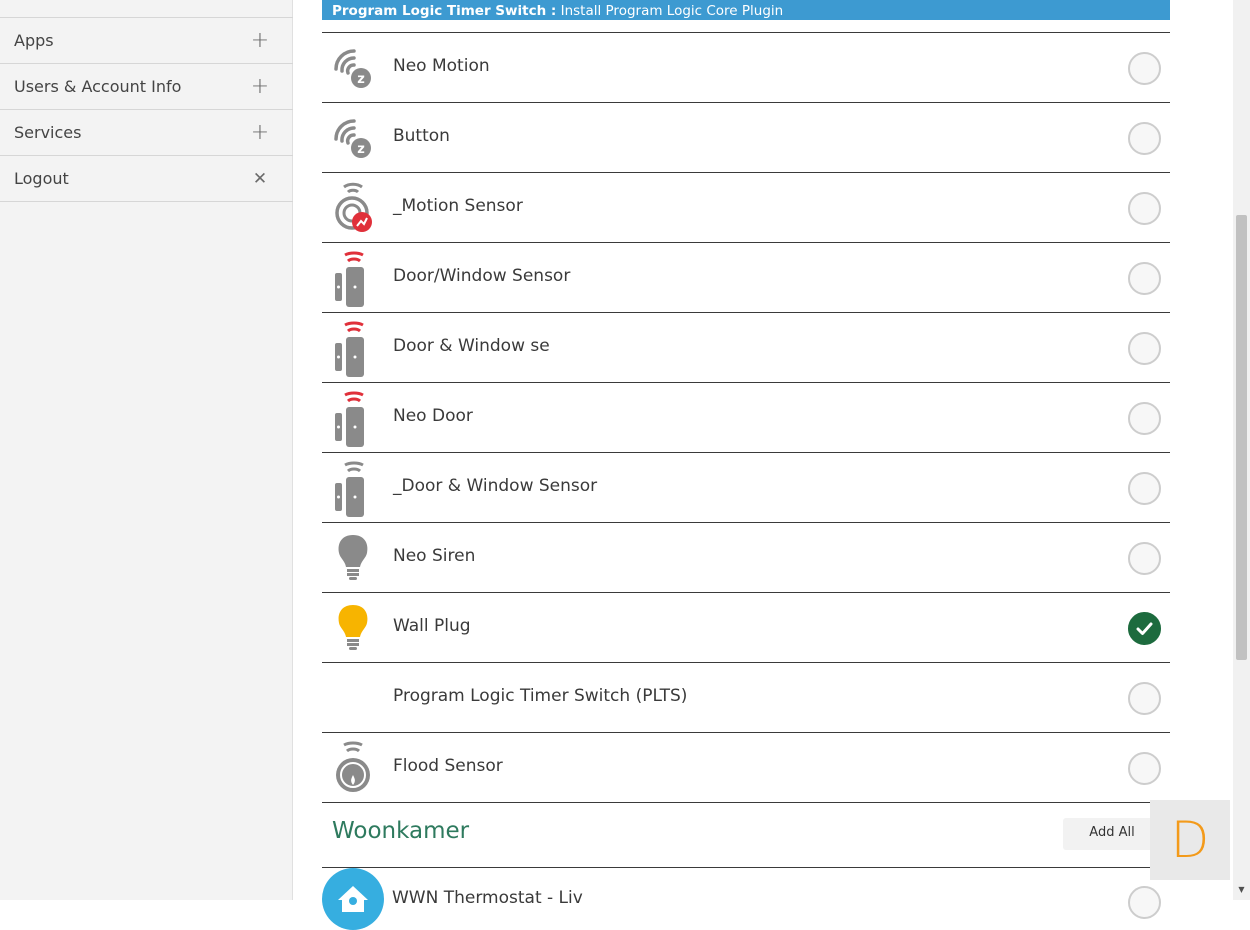 This screenshot has height=930, width=1250. Describe the element at coordinates (746, 278) in the screenshot. I see `device-row: Door/Window Sensor` at that location.